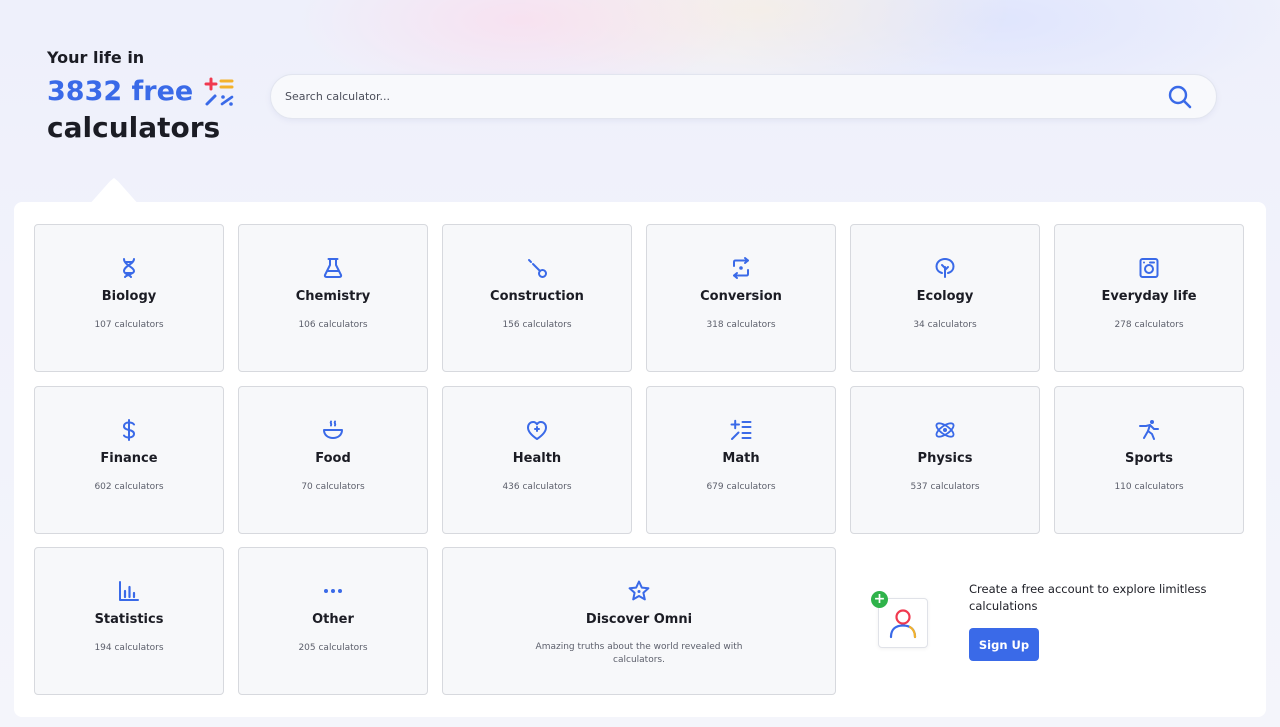 This screenshot has width=1280, height=727. I want to click on category-name: Biology, so click(129, 296).